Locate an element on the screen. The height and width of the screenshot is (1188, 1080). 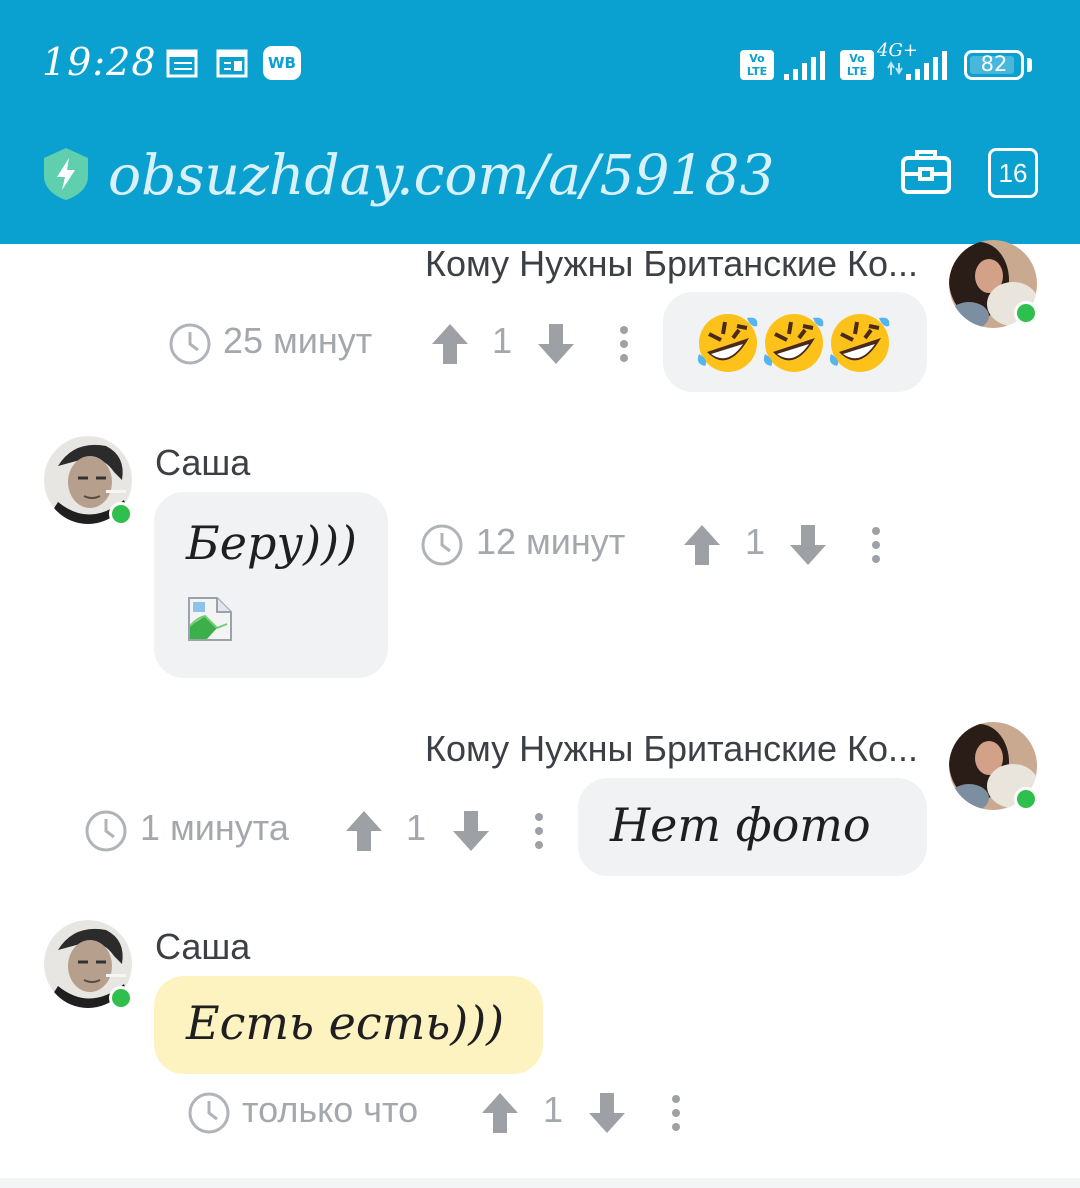
message-time: 25 минут is located at coordinates (298, 340).